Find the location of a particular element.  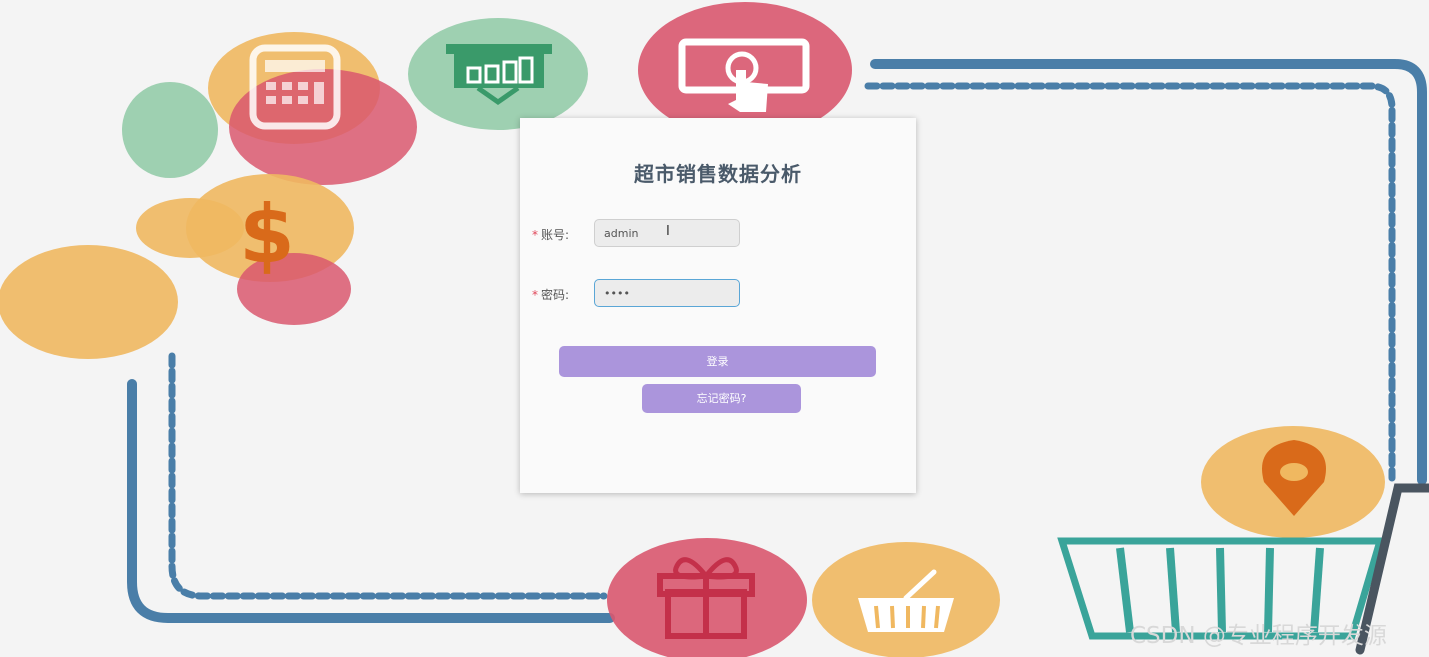

account-label: * 账号: is located at coordinates (550, 234).